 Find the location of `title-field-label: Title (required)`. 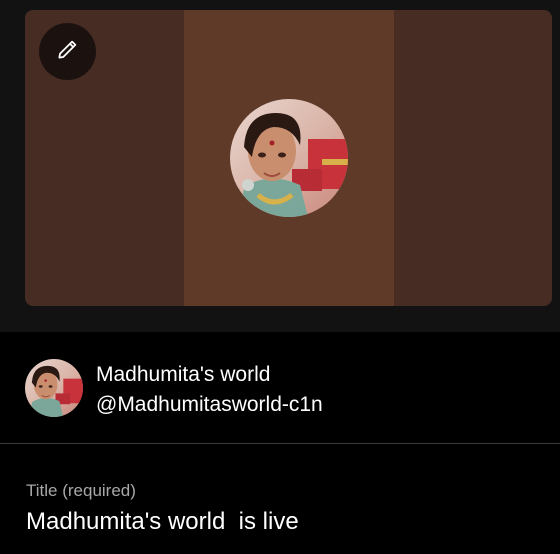

title-field-label: Title (required) is located at coordinates (81, 490).